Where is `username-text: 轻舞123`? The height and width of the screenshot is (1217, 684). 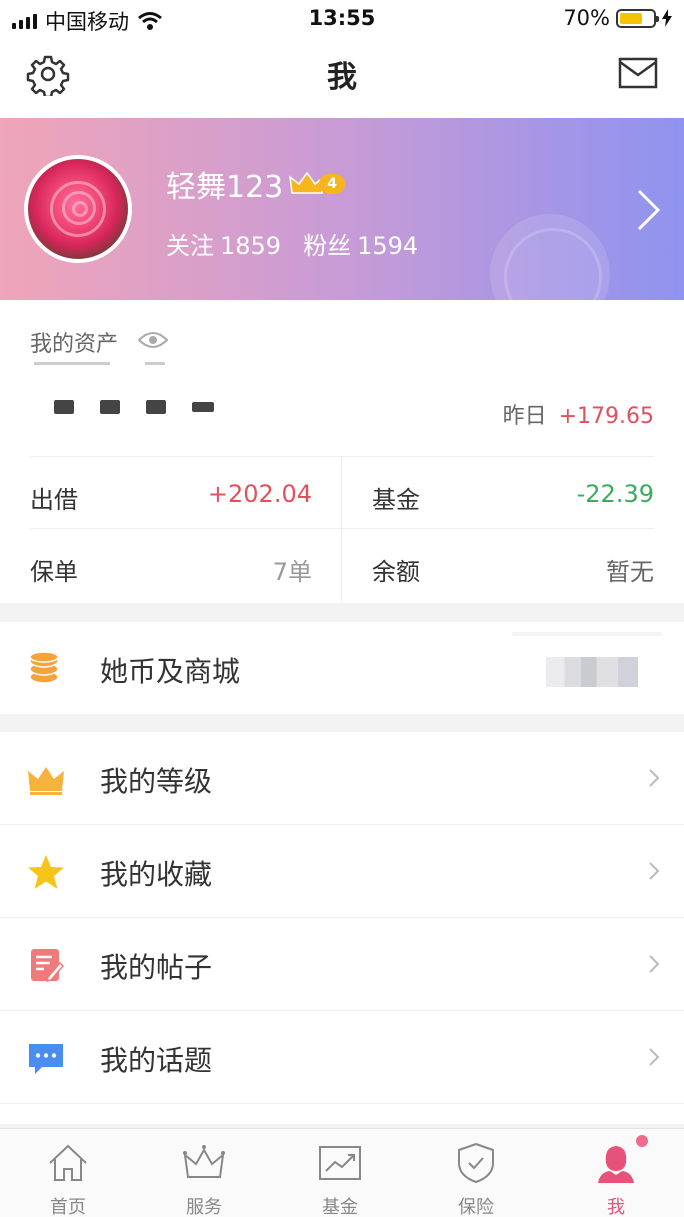
username-text: 轻舞123 is located at coordinates (225, 187).